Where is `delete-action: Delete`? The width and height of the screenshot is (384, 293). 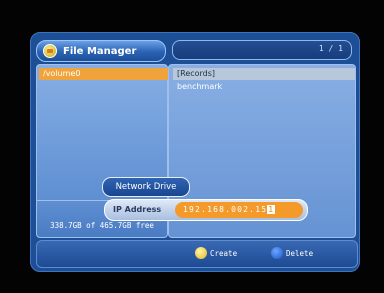
delete-action: Delete is located at coordinates (292, 253).